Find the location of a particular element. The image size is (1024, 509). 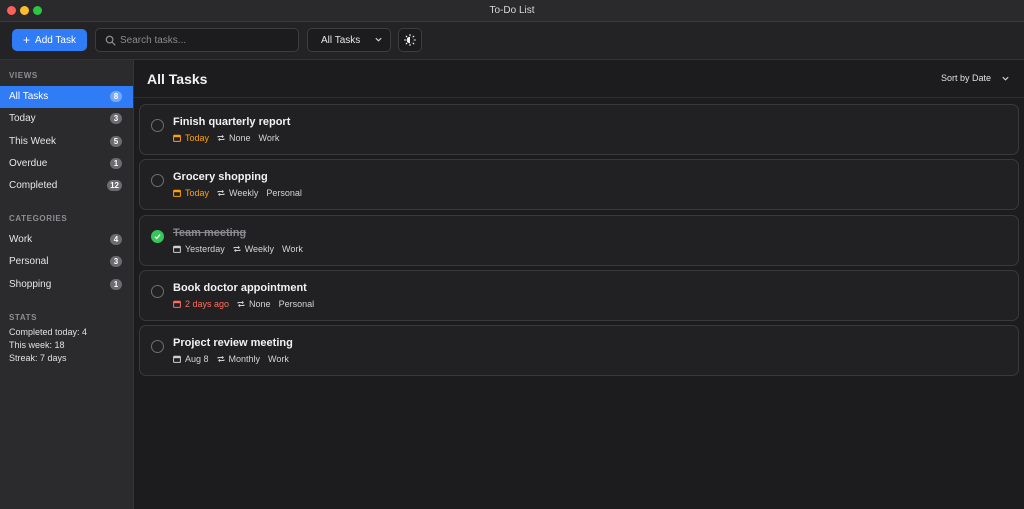

theme-icon is located at coordinates (410, 40).